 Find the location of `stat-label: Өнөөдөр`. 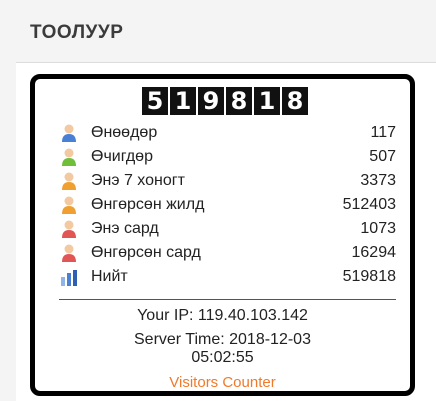

stat-label: Өнөөдөр is located at coordinates (124, 132).